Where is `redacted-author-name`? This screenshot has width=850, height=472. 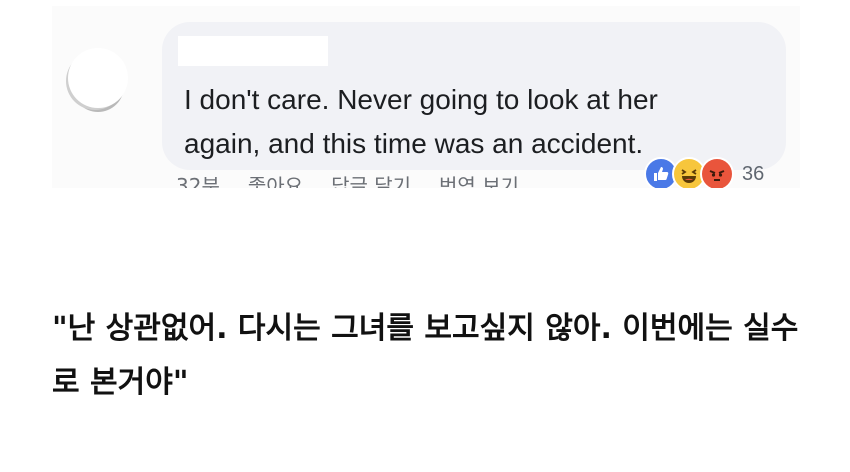
redacted-author-name is located at coordinates (253, 51).